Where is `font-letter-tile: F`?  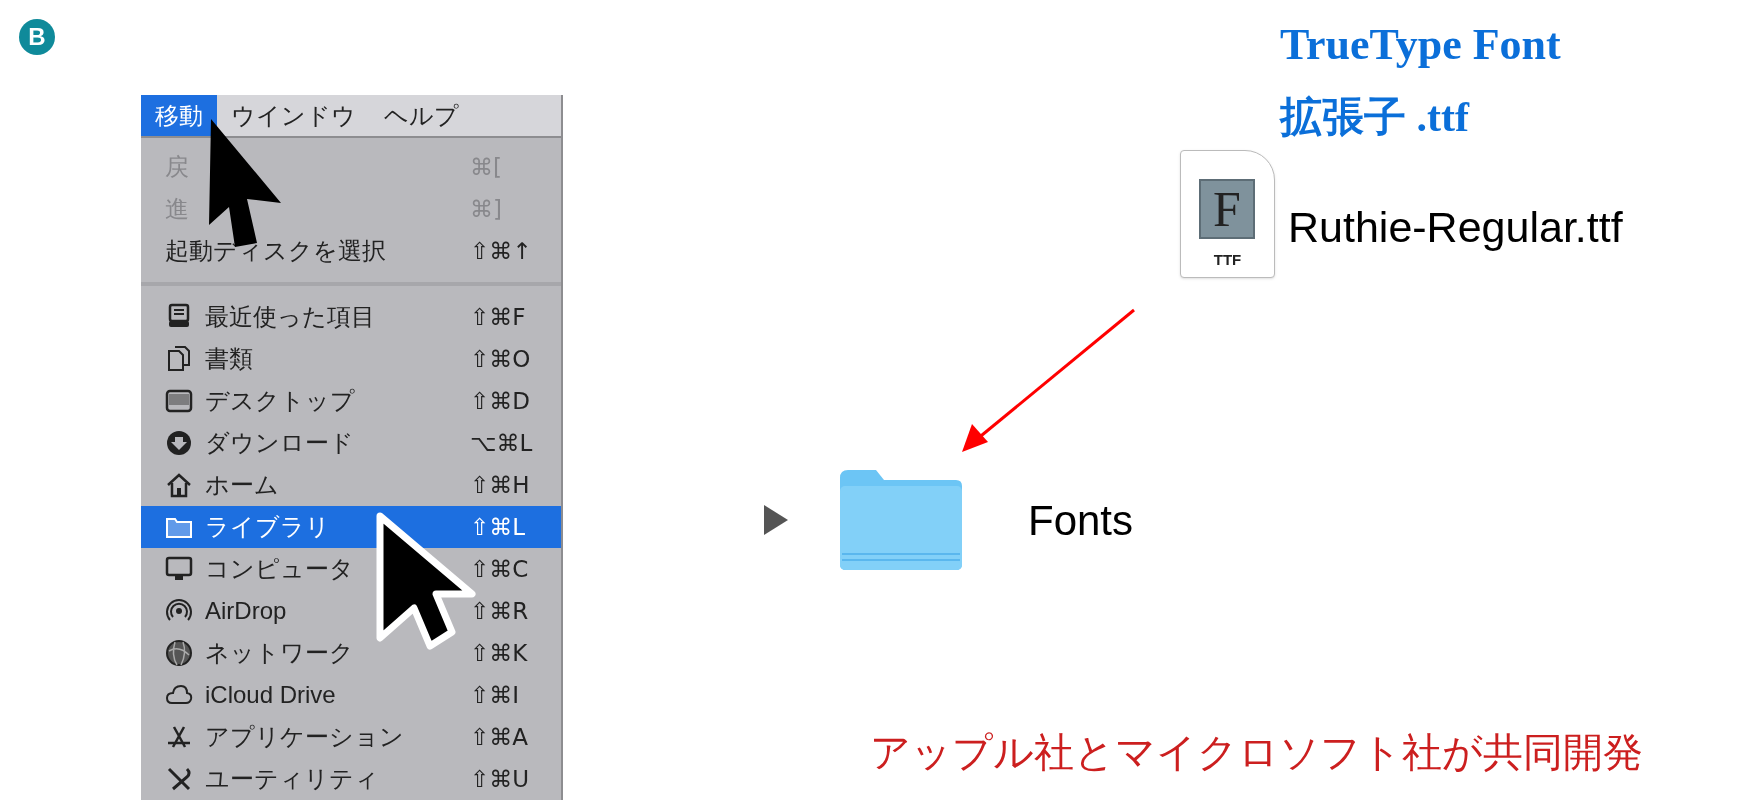 font-letter-tile: F is located at coordinates (1227, 209).